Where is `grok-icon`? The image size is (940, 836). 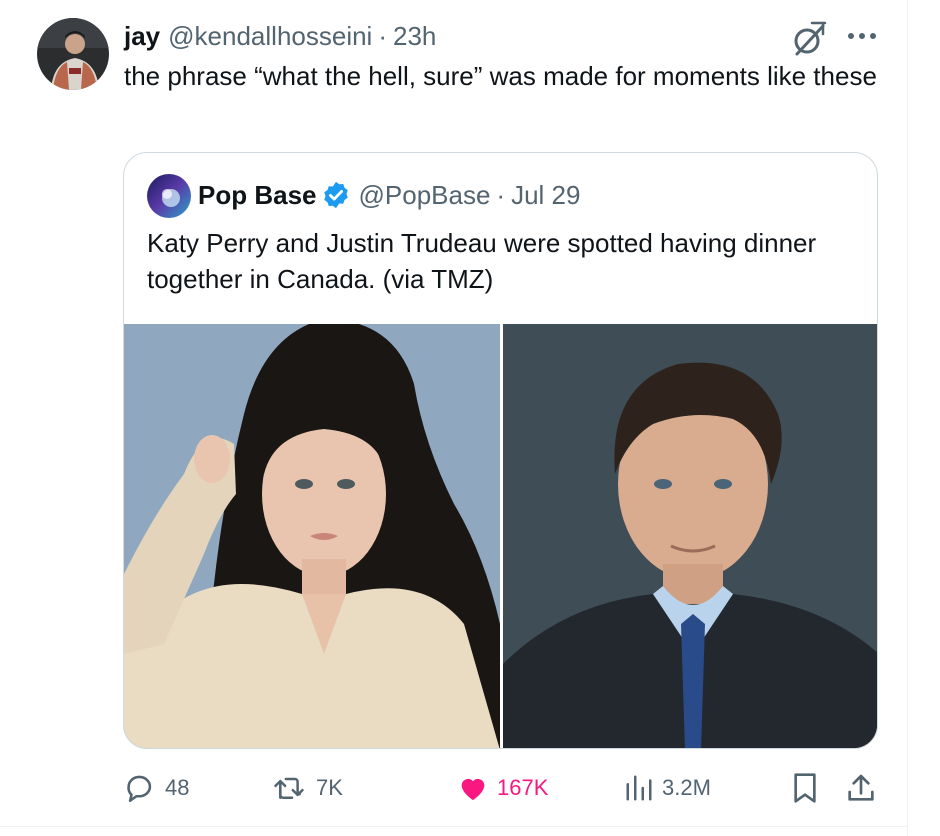 grok-icon is located at coordinates (809, 39).